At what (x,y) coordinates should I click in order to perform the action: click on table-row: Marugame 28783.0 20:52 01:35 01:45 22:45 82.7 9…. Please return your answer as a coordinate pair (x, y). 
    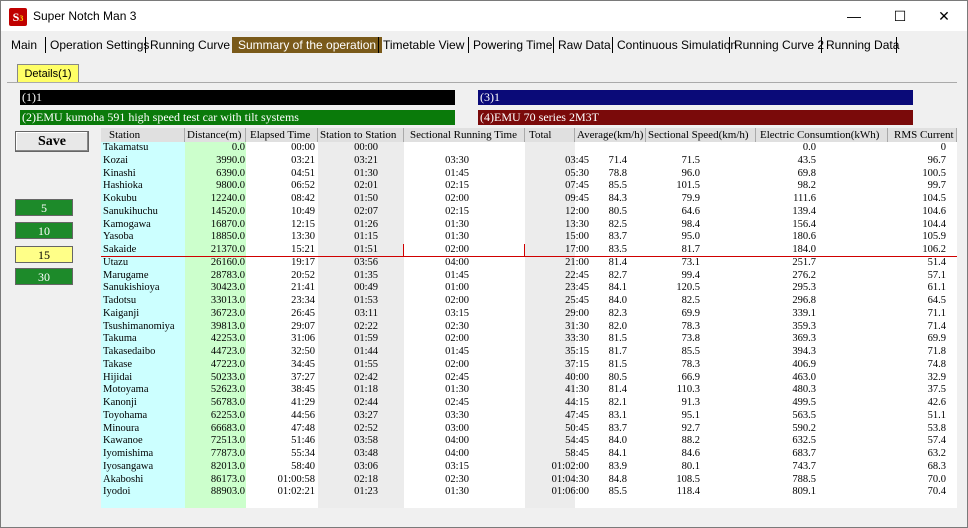
    Looking at the image, I should click on (529, 276).